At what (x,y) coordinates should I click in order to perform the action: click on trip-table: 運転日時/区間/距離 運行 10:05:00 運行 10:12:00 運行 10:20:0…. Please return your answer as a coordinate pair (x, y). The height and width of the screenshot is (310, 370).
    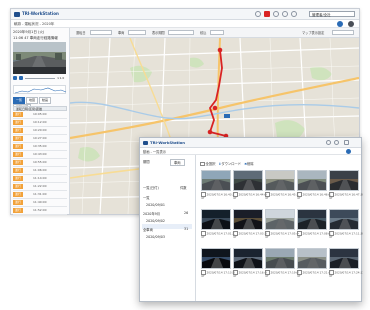
    Looking at the image, I should click on (40, 160).